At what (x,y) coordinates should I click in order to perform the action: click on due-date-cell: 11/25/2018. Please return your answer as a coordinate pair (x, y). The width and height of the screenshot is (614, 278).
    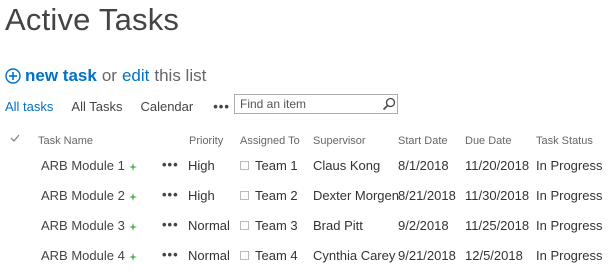
    Looking at the image, I should click on (497, 225).